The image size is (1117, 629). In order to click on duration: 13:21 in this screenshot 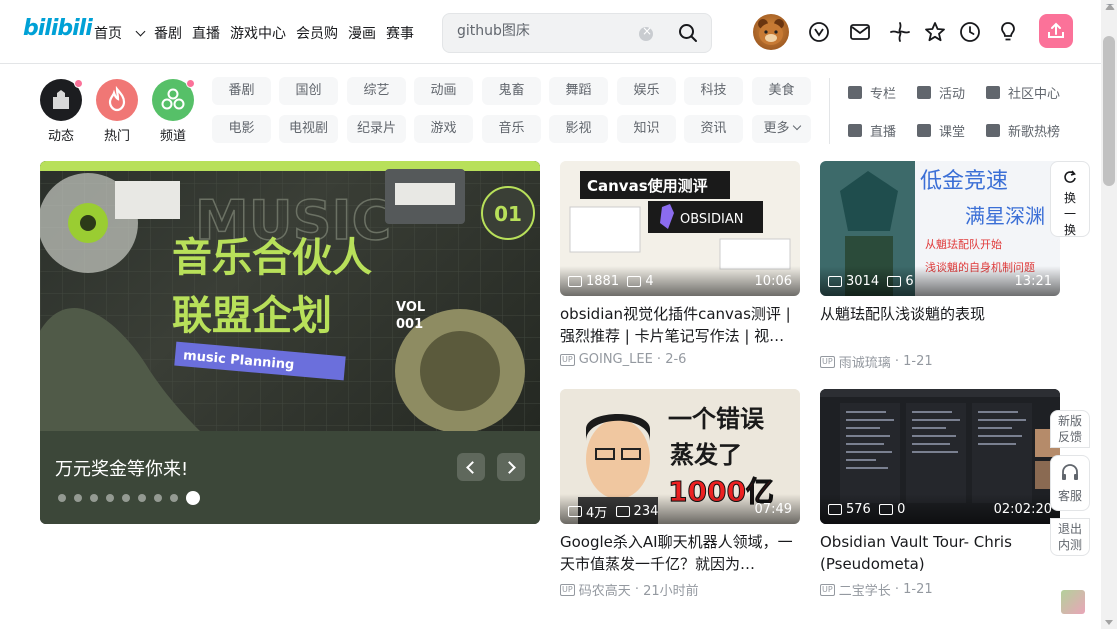, I will do `click(1033, 281)`.